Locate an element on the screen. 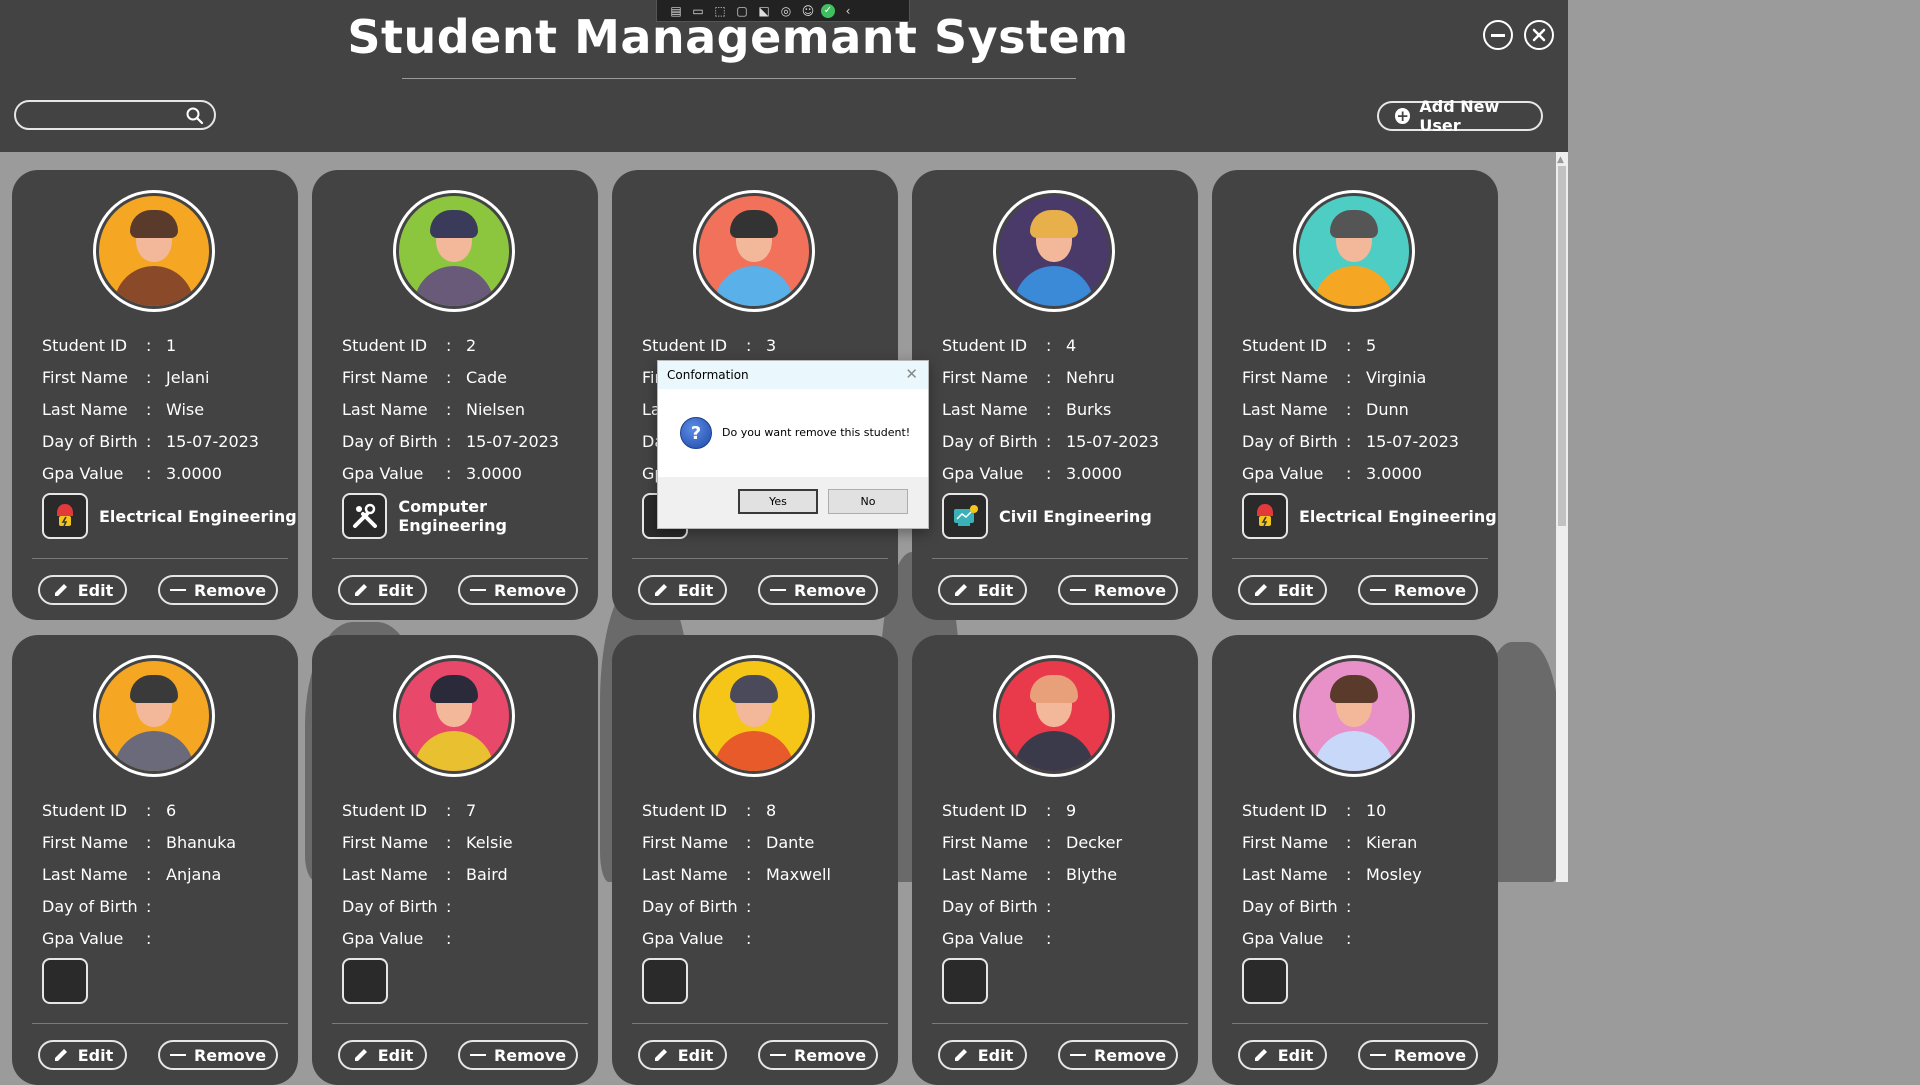  live-tree-icon: ▤ is located at coordinates (676, 11).